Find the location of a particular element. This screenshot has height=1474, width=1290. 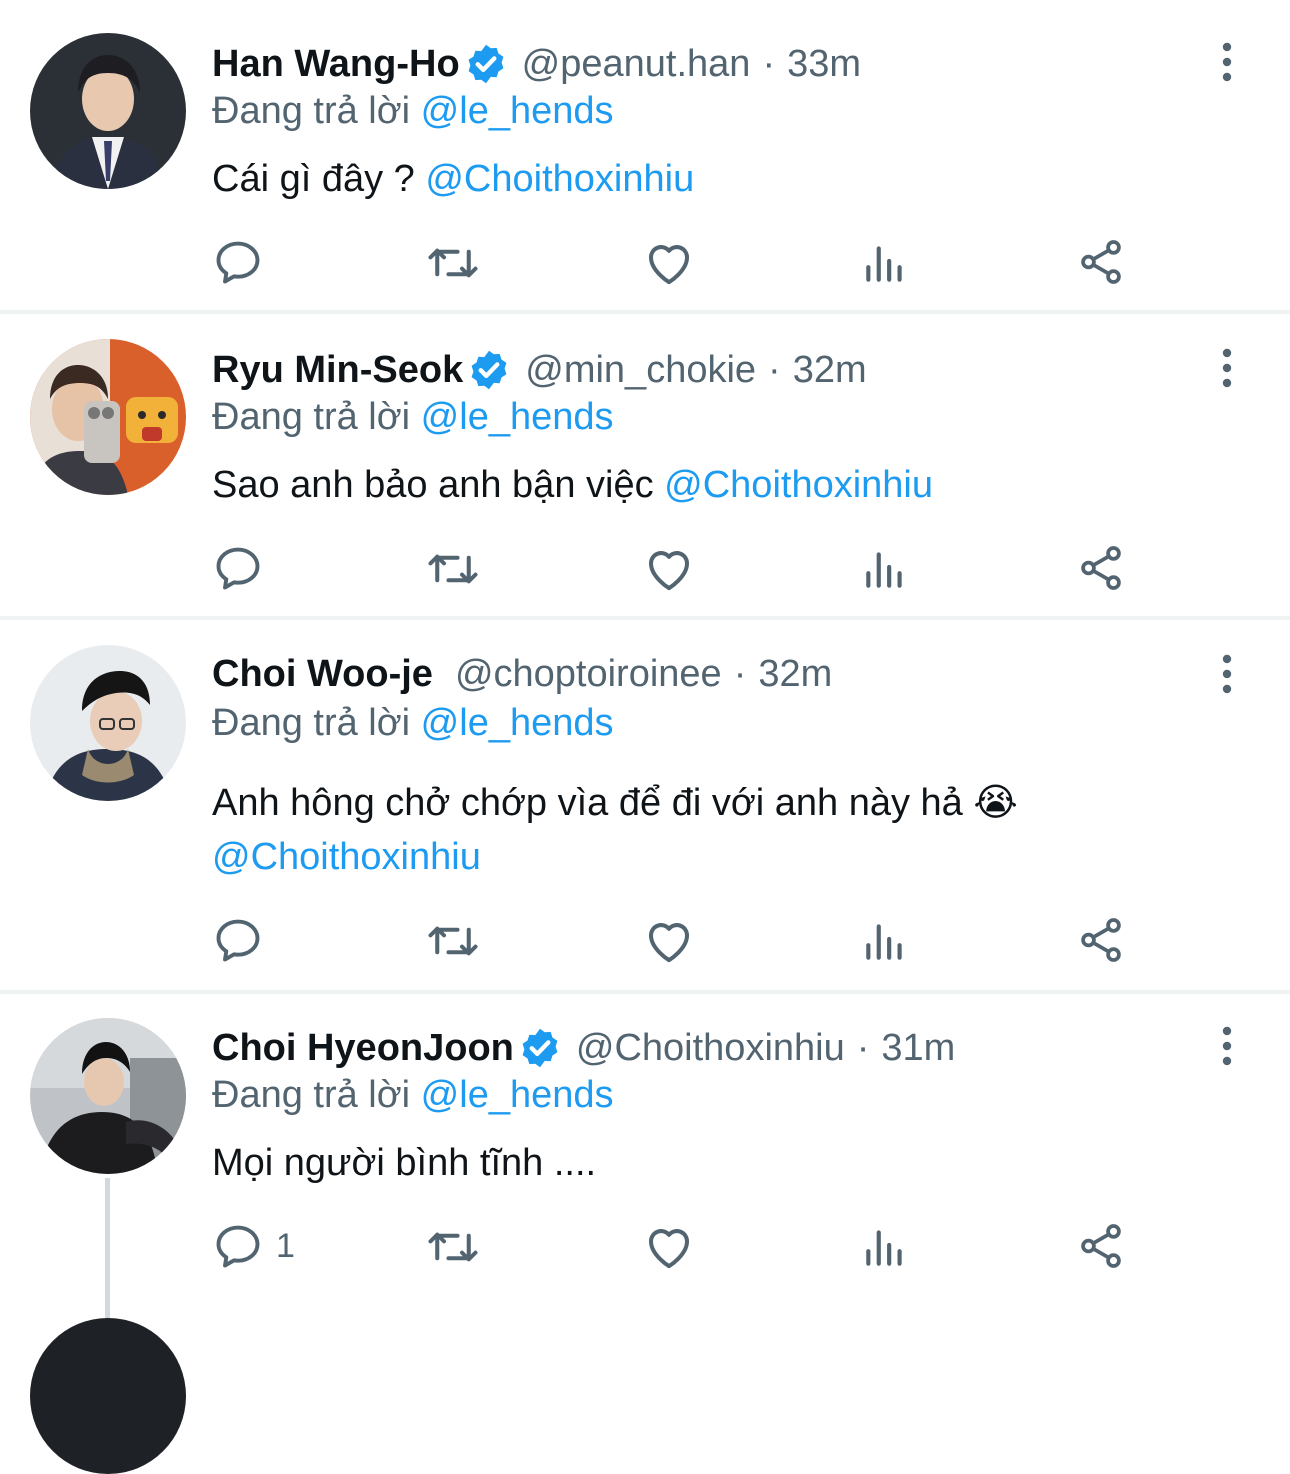

tweet-header: Choi Woo-je @choptoiroinee · 32m is located at coordinates (522, 674).